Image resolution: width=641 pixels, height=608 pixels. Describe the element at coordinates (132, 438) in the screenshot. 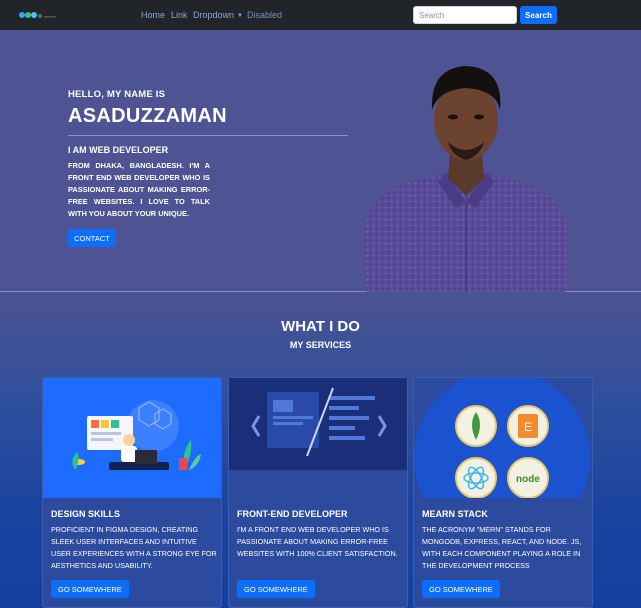

I see `design-illustration` at that location.